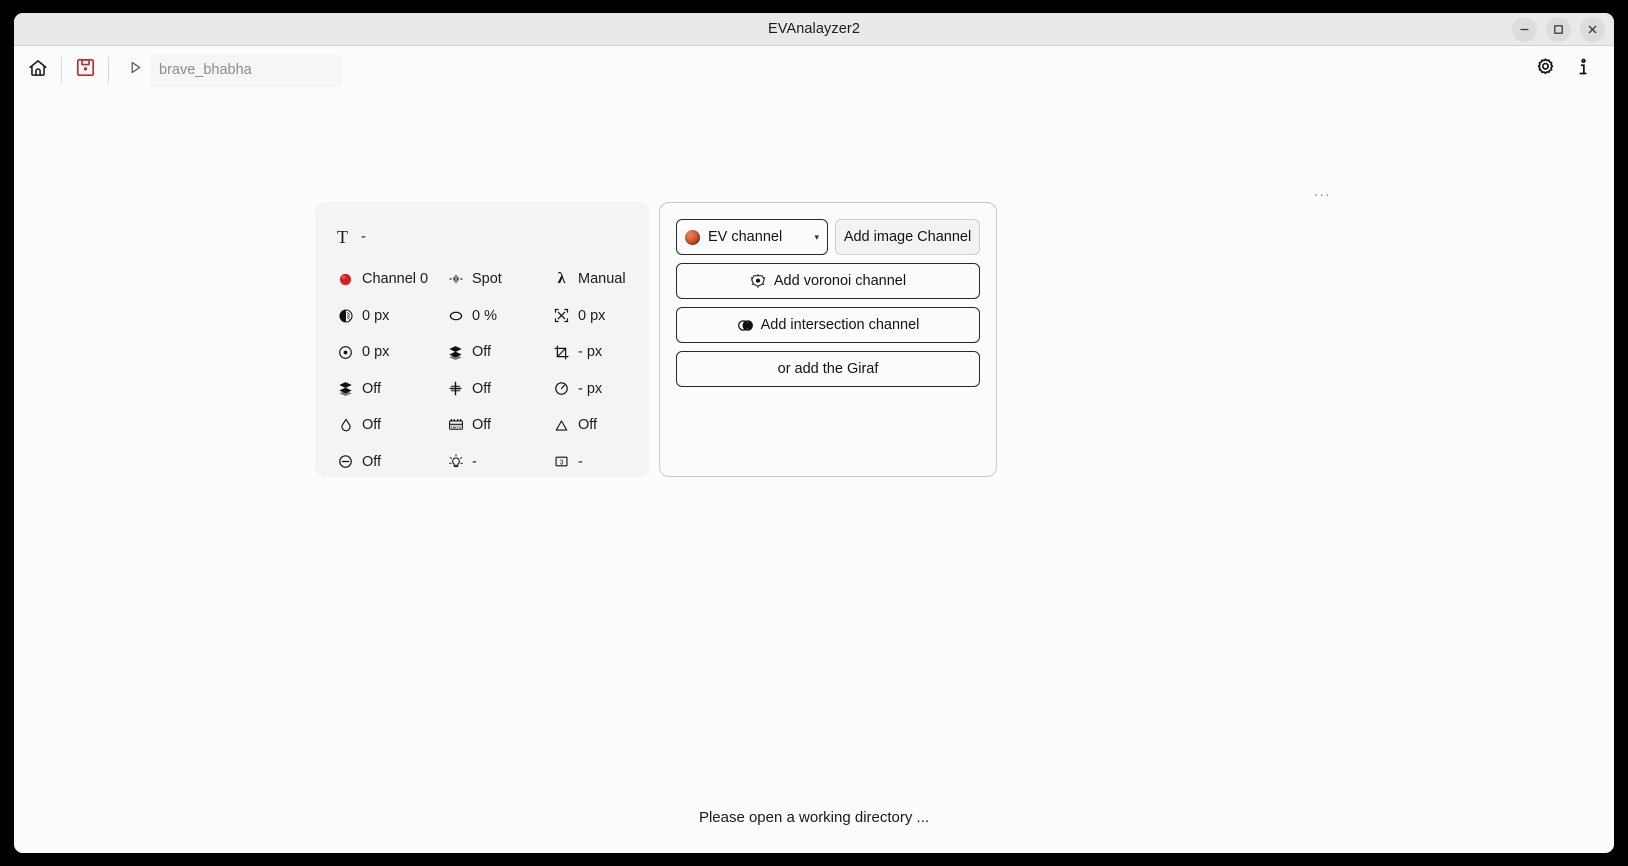  Describe the element at coordinates (392, 316) in the screenshot. I see `info-item-half-circle: 0 px` at that location.